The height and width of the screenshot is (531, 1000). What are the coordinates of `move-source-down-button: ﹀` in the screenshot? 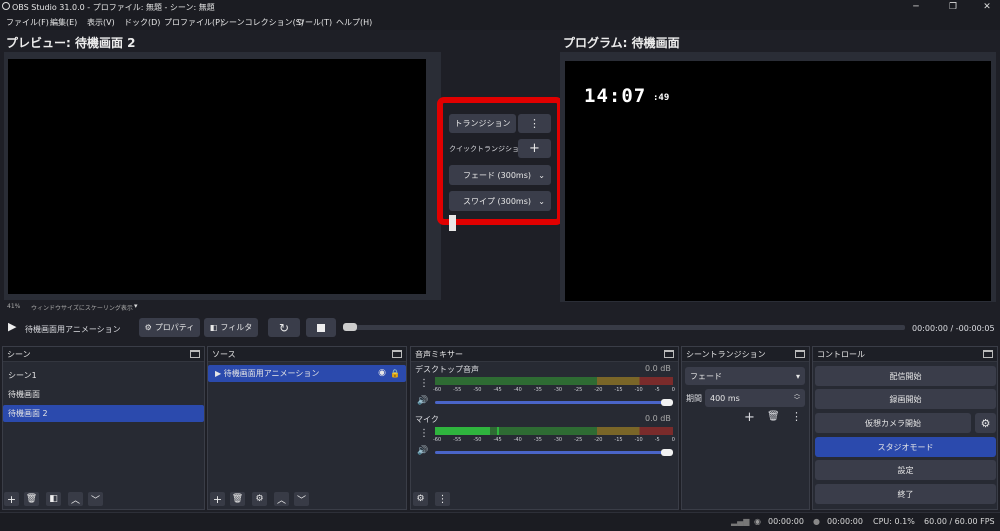 It's located at (301, 499).